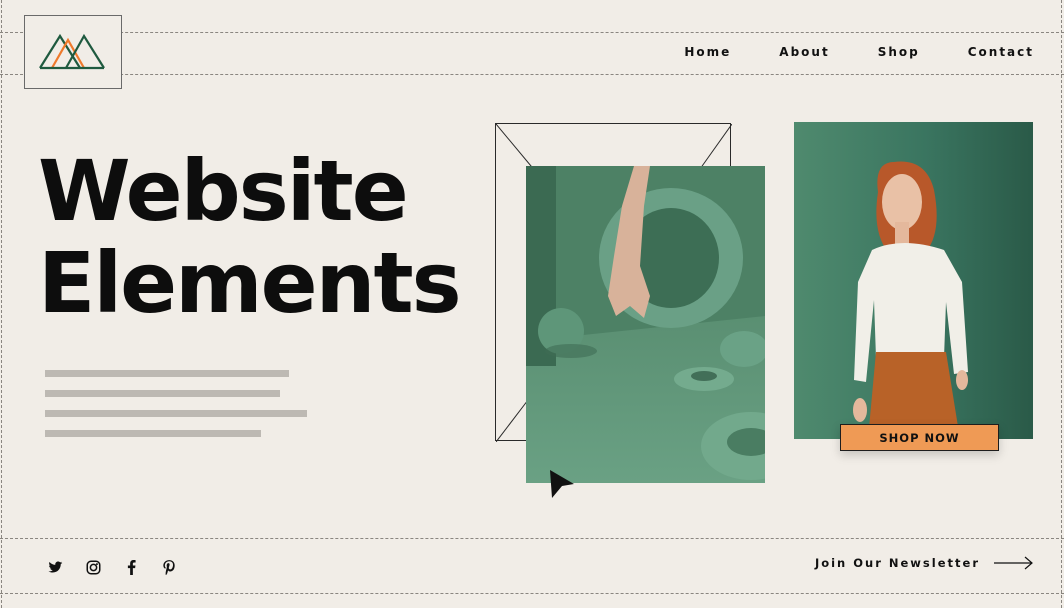 The height and width of the screenshot is (608, 1064). I want to click on newsletter-link: Join Our Newsletter, so click(924, 563).